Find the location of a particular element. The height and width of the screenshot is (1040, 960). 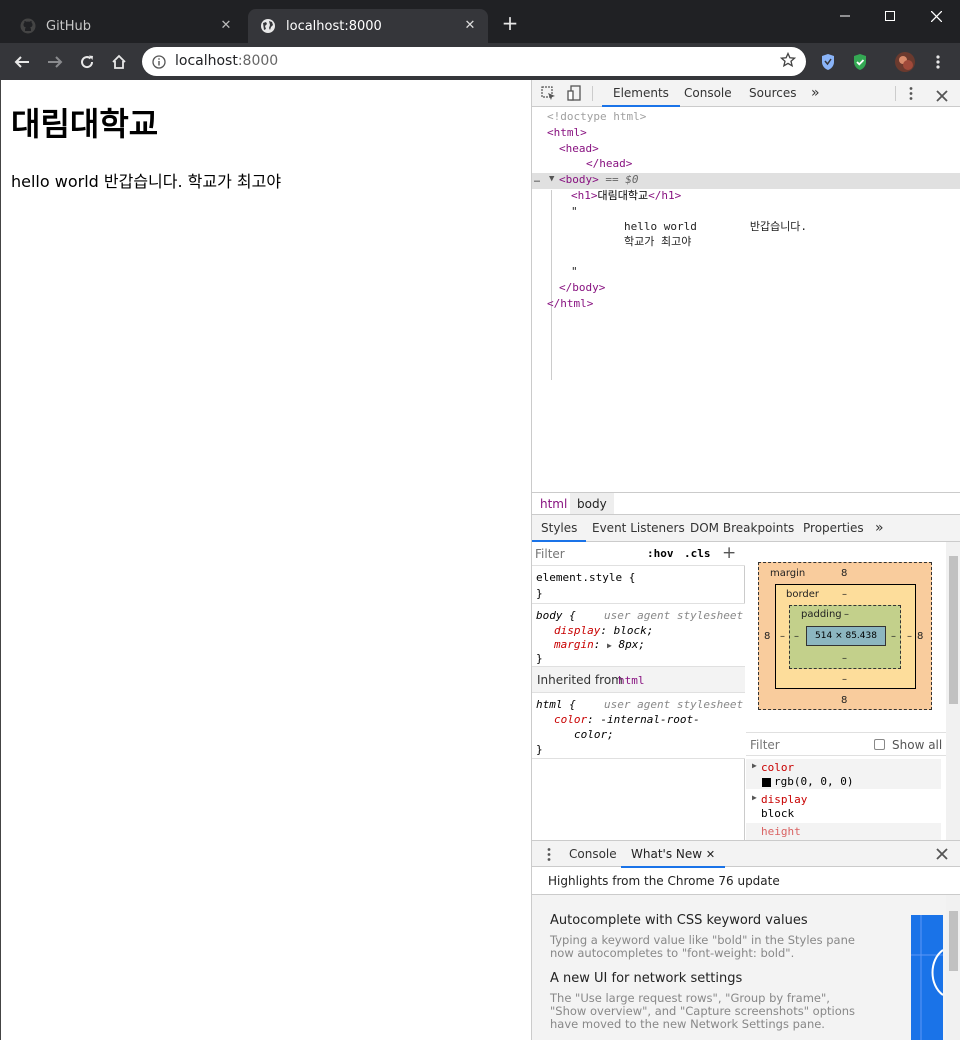

minimize-button is located at coordinates (845, 16).